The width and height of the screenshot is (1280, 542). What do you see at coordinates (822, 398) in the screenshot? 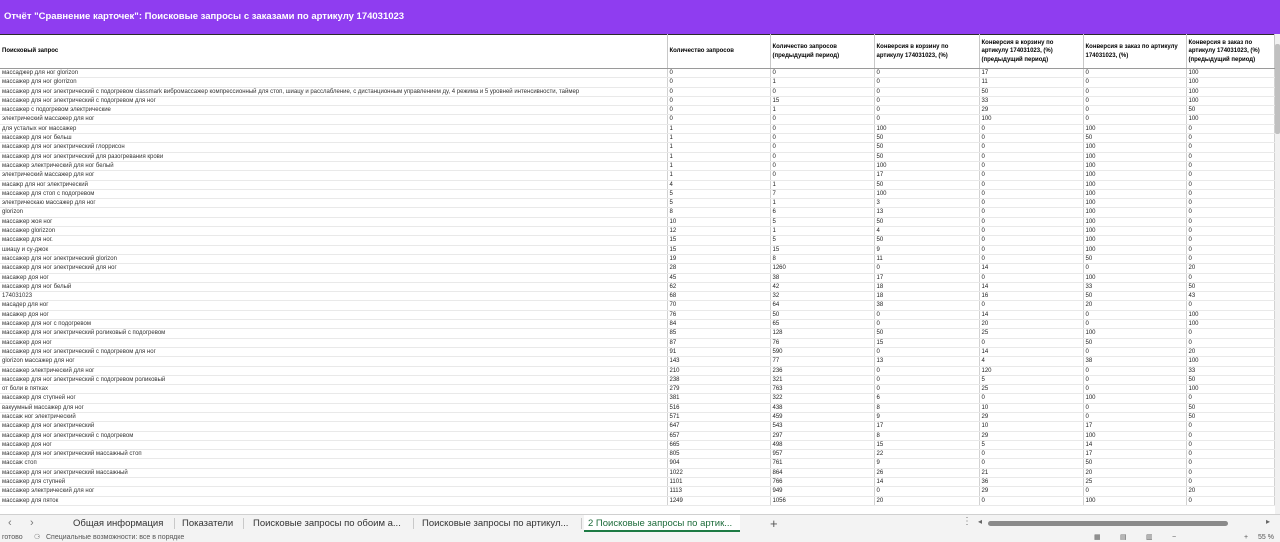
I see `value-cell: 322` at bounding box center [822, 398].